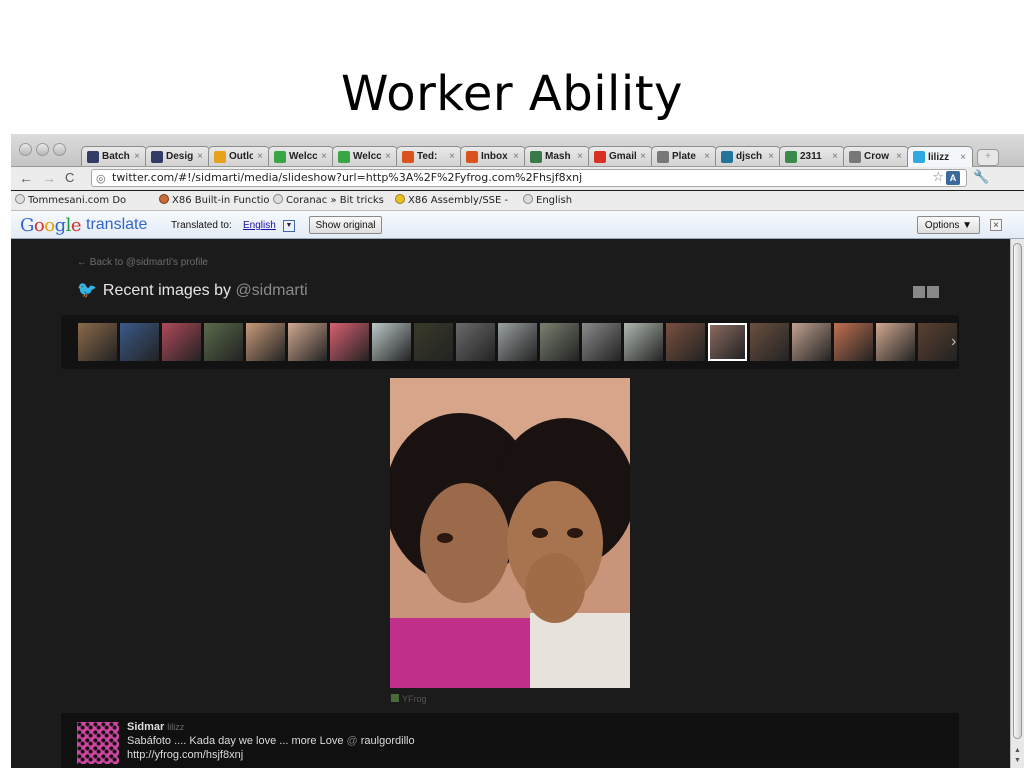 The height and width of the screenshot is (768, 1024). I want to click on scrollbar-thumb, so click(1017, 491).